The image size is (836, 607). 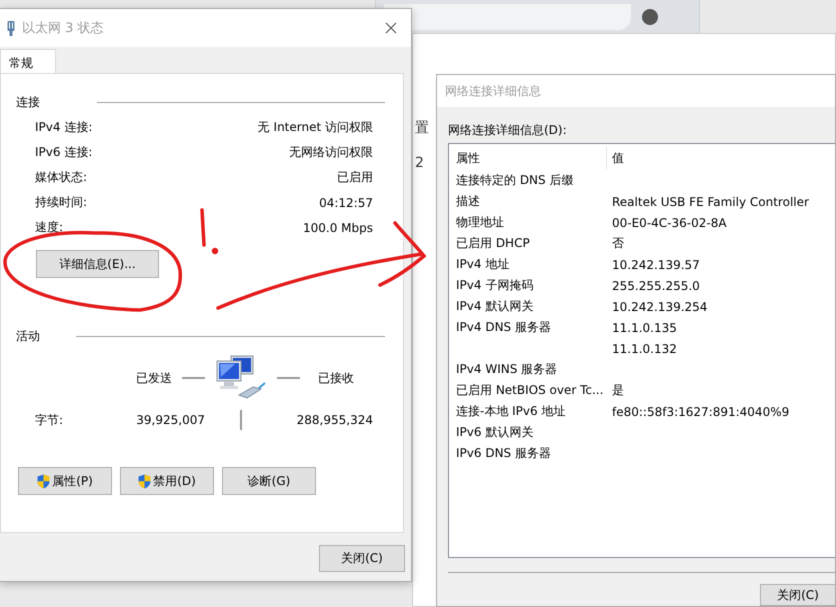 I want to click on profile-icon, so click(x=650, y=17).